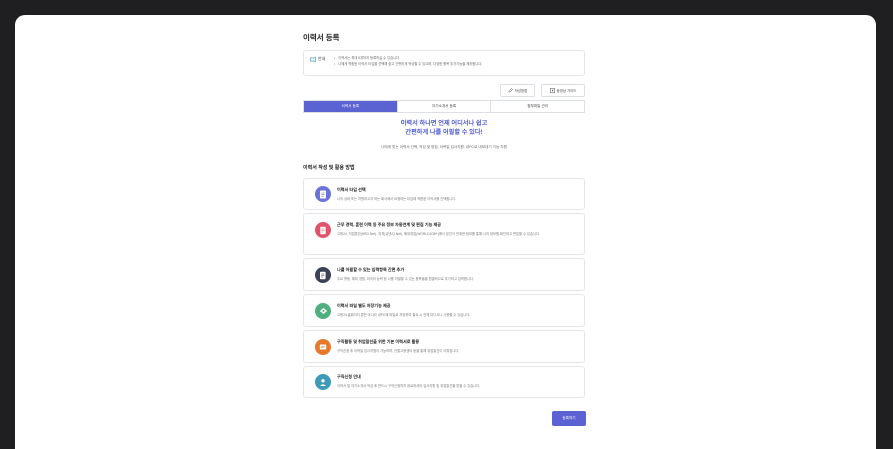 The width and height of the screenshot is (893, 449). Describe the element at coordinates (323, 382) in the screenshot. I see `user-guide-icon` at that location.